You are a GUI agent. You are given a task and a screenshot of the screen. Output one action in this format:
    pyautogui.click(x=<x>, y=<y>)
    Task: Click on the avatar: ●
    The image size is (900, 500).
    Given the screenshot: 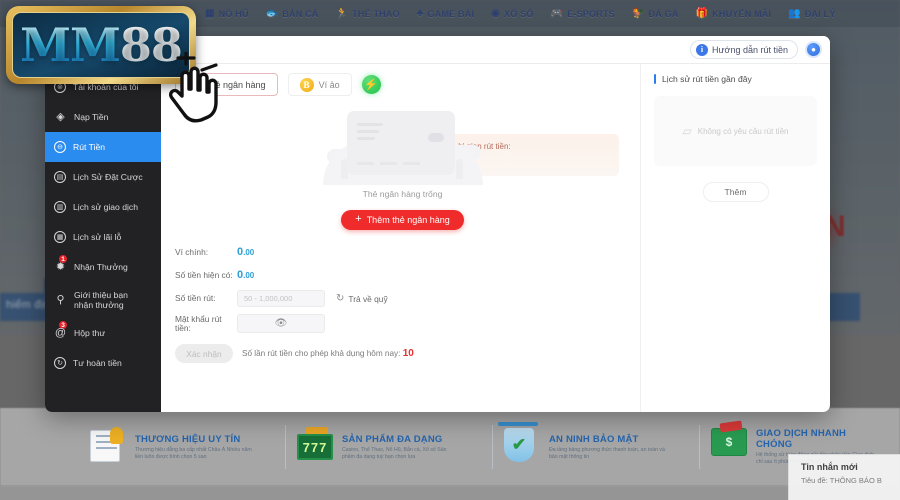 What is the action you would take?
    pyautogui.click(x=813, y=49)
    